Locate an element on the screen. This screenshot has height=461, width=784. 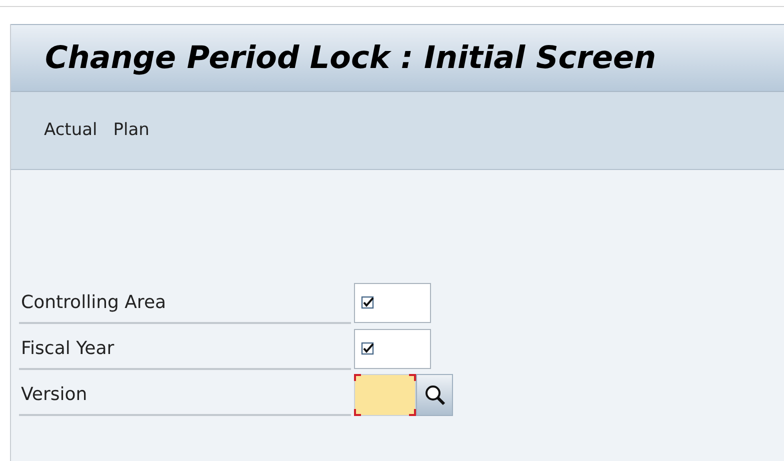
toolbar-button: Actual is located at coordinates (70, 131).